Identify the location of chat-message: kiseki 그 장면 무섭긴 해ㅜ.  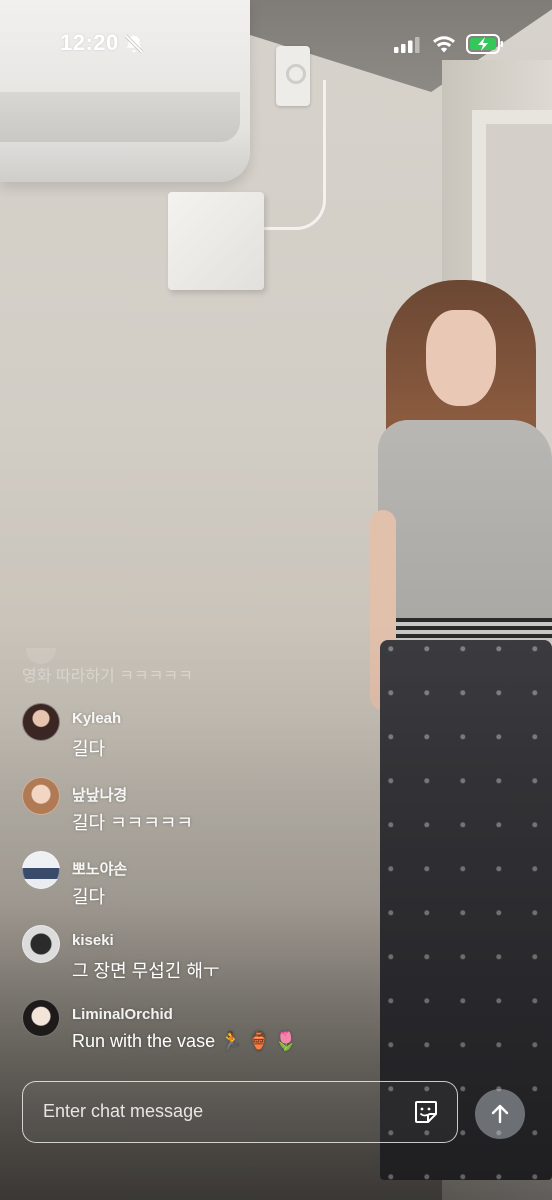
(232, 958).